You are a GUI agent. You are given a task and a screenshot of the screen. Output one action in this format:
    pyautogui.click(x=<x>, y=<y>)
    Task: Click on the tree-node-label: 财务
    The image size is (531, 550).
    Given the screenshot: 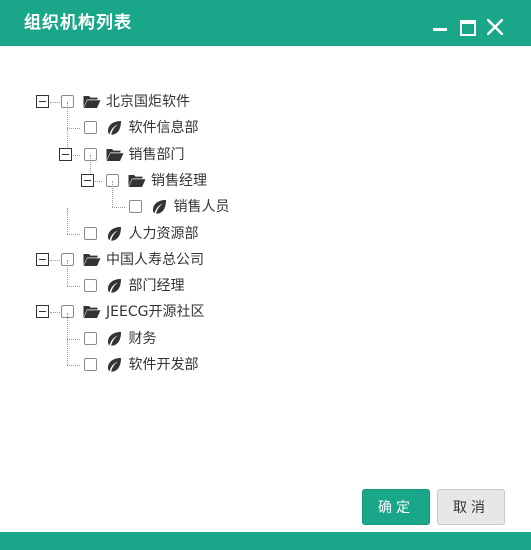 What is the action you would take?
    pyautogui.click(x=142, y=338)
    